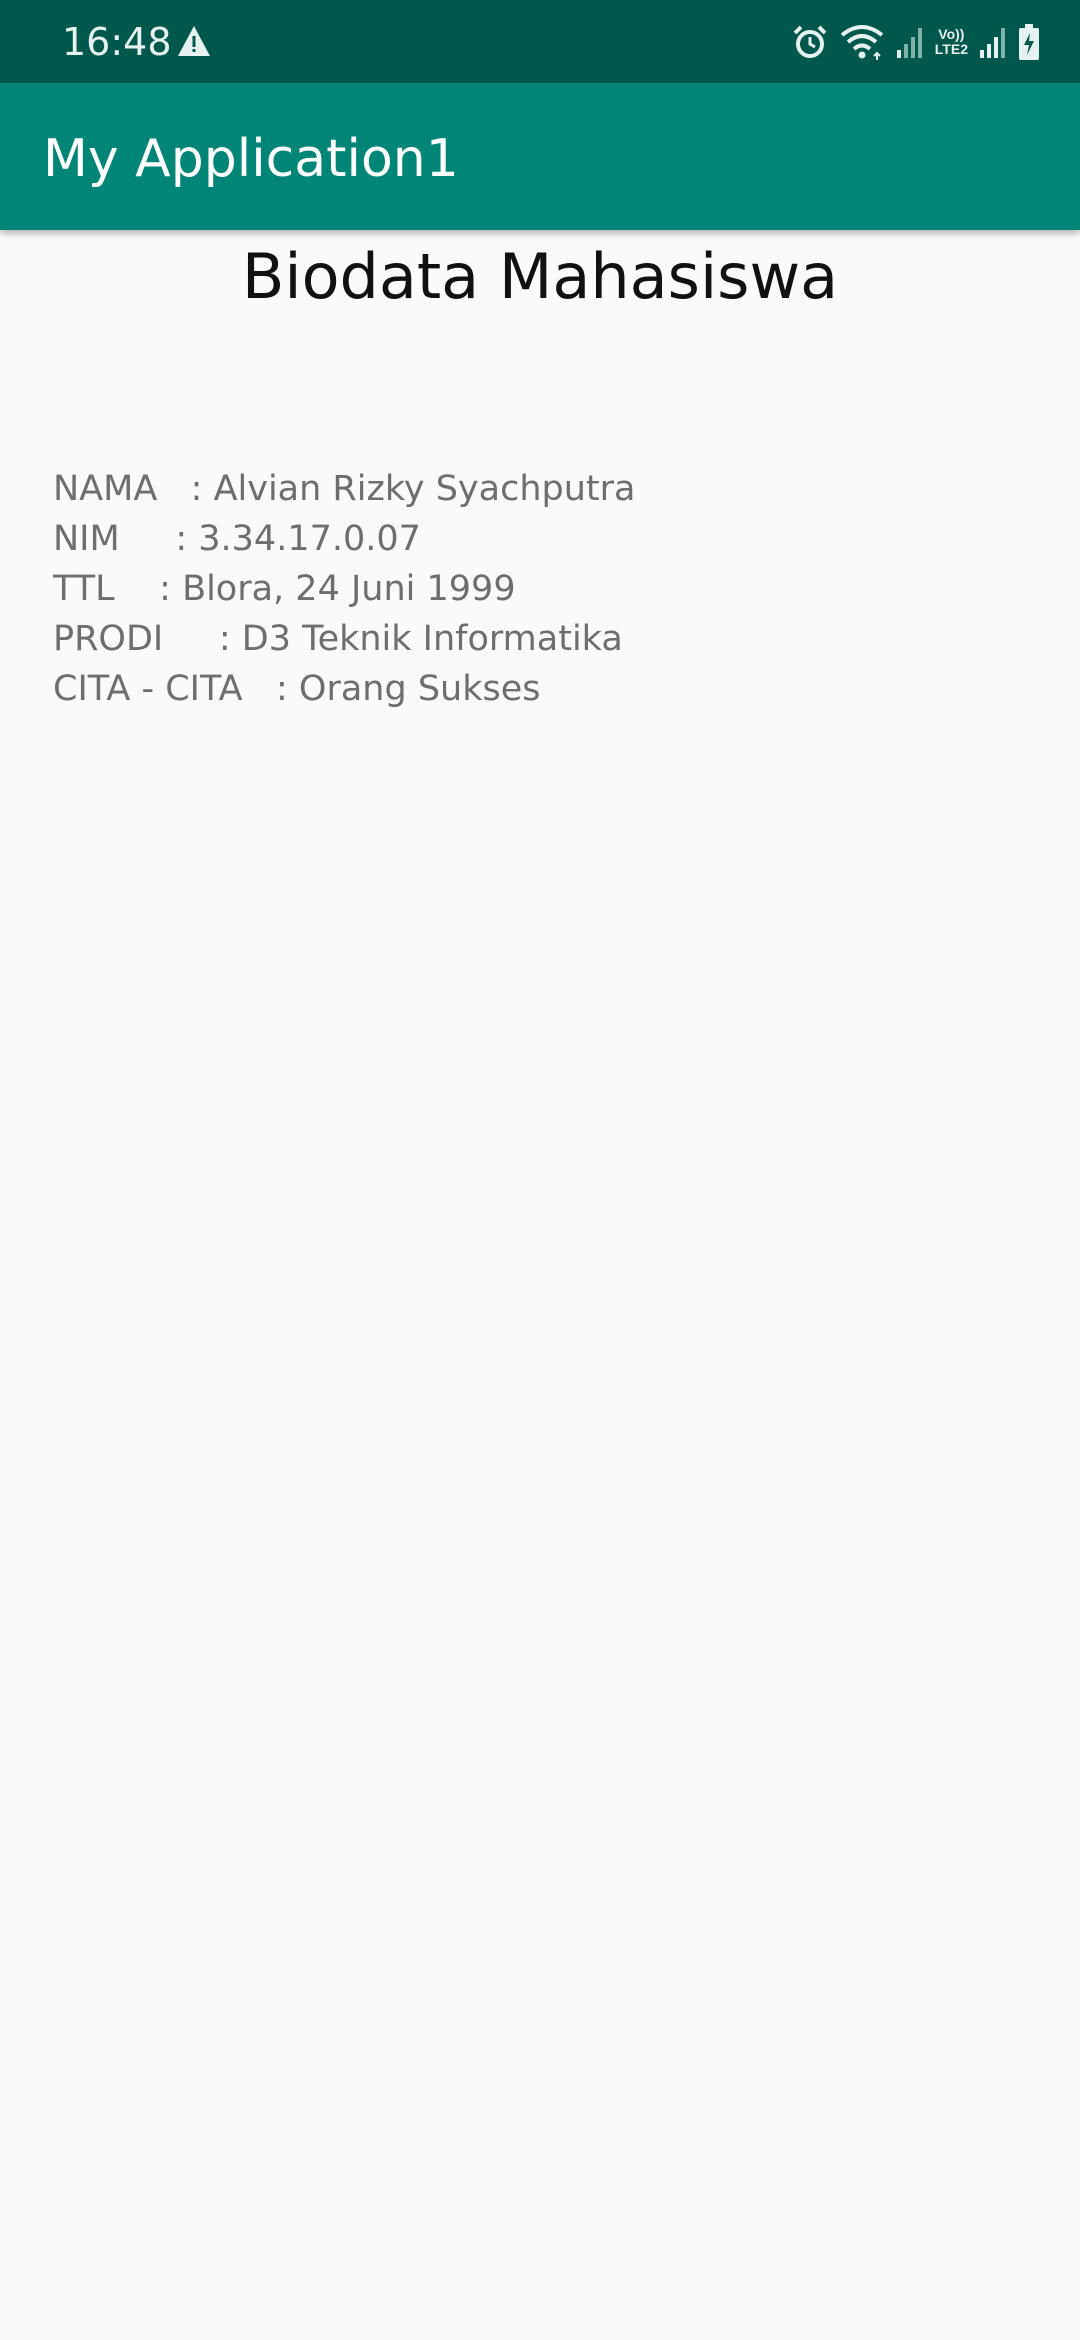  I want to click on app-title: My Application1, so click(251, 159).